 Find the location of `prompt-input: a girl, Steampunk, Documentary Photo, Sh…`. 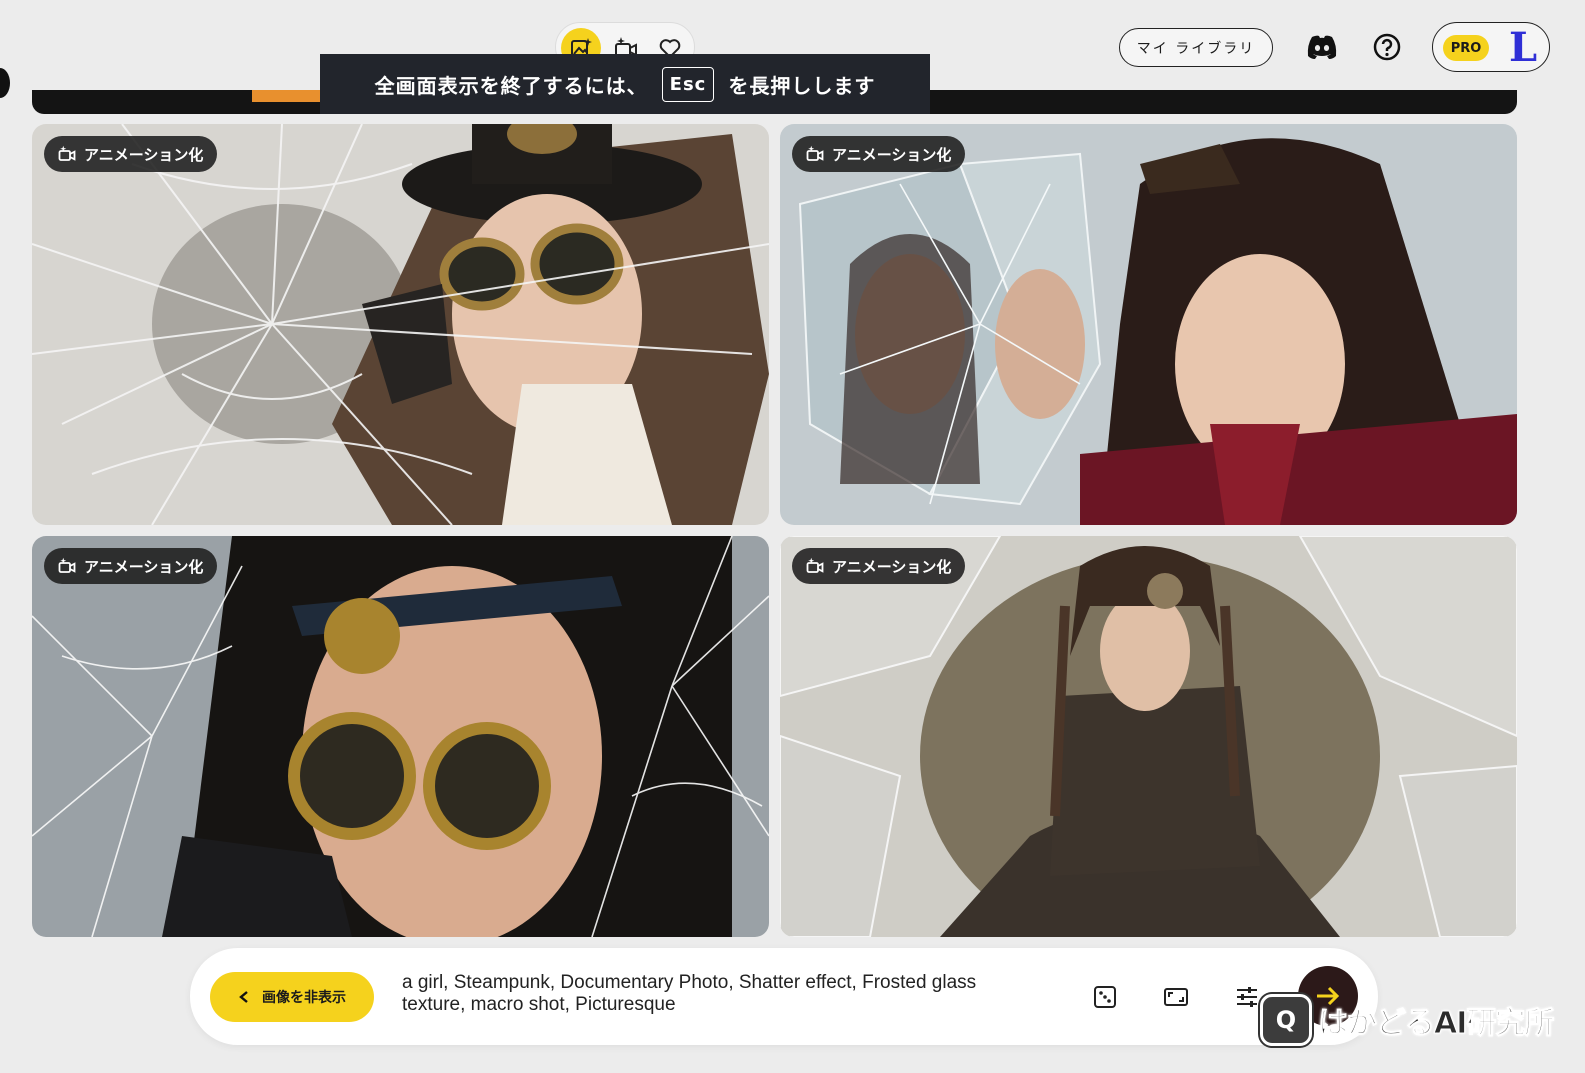

prompt-input: a girl, Steampunk, Documentary Photo, Sh… is located at coordinates (722, 994).